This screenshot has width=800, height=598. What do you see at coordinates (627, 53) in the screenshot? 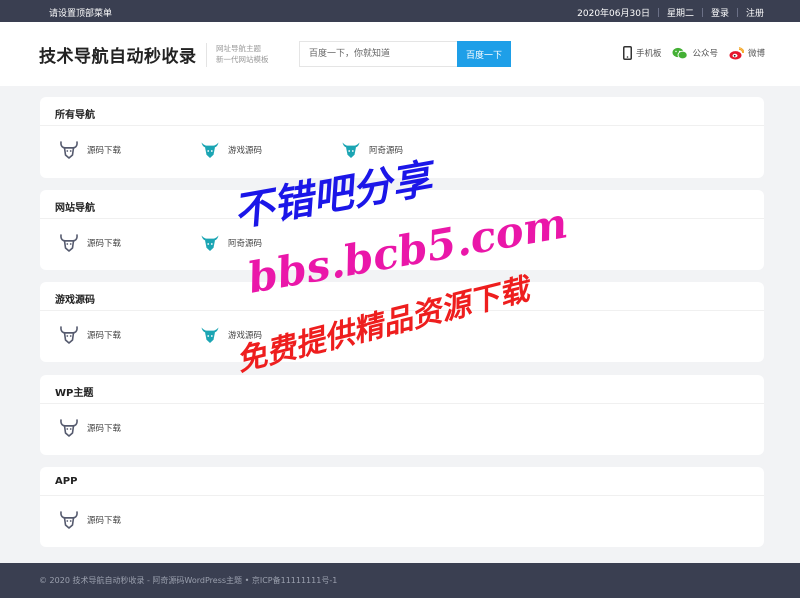
I see `phone-icon` at bounding box center [627, 53].